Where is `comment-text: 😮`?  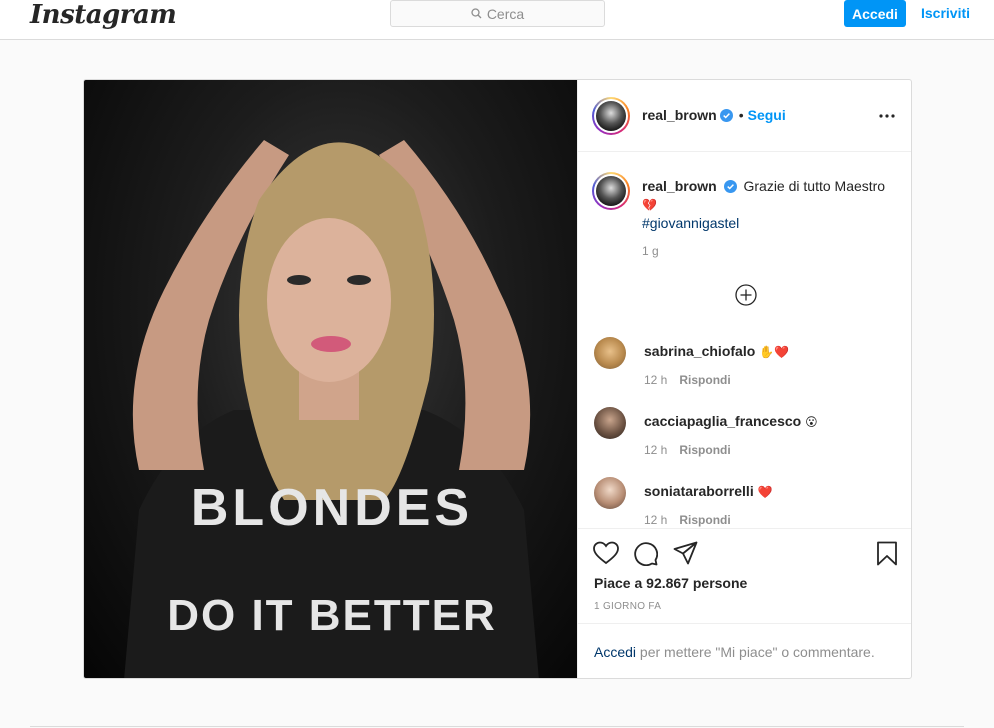
comment-text: 😮 is located at coordinates (811, 422).